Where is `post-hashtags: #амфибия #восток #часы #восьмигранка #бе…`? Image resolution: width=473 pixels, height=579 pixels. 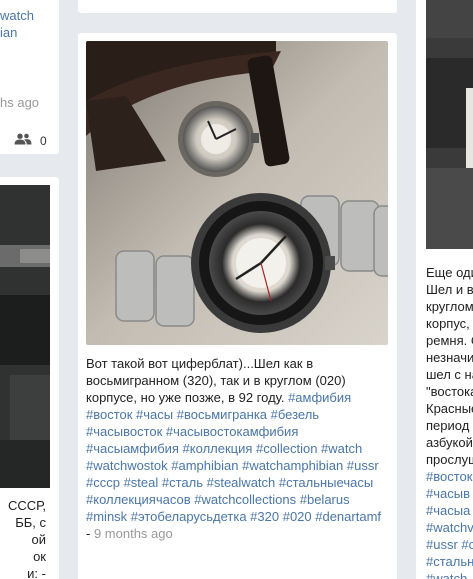
post-hashtags: #амфибия #восток #часы #восьмигранка #бе… is located at coordinates (233, 457).